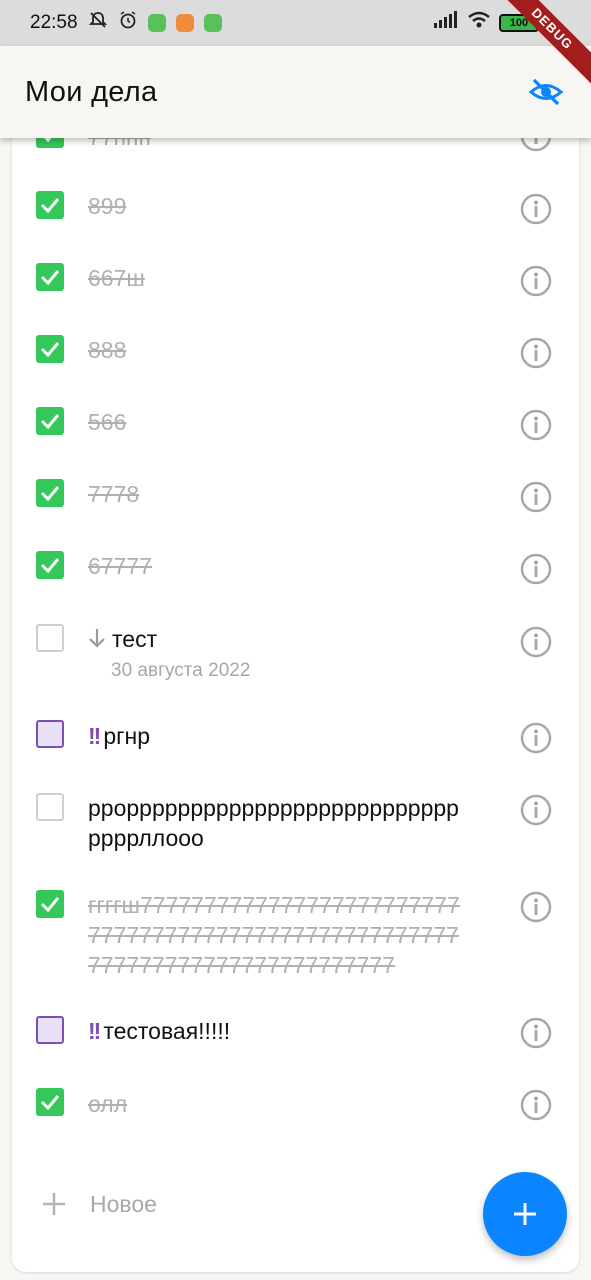 The image size is (591, 1280). What do you see at coordinates (446, 23) in the screenshot?
I see `signal-icon` at bounding box center [446, 23].